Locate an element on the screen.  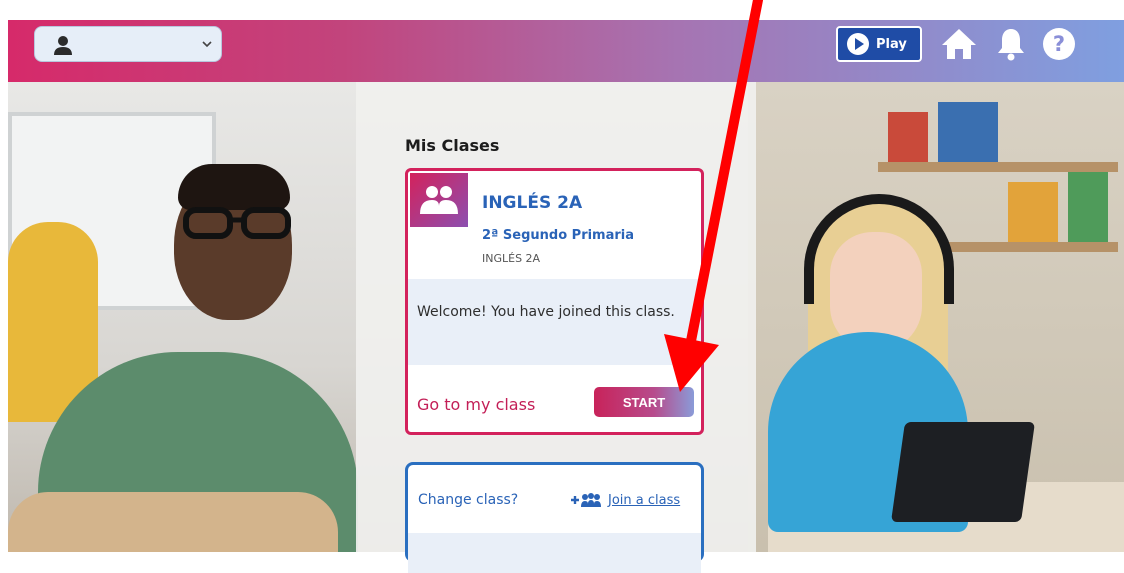
welcome-area: Welcome! You have joined this class. is located at coordinates (554, 322).